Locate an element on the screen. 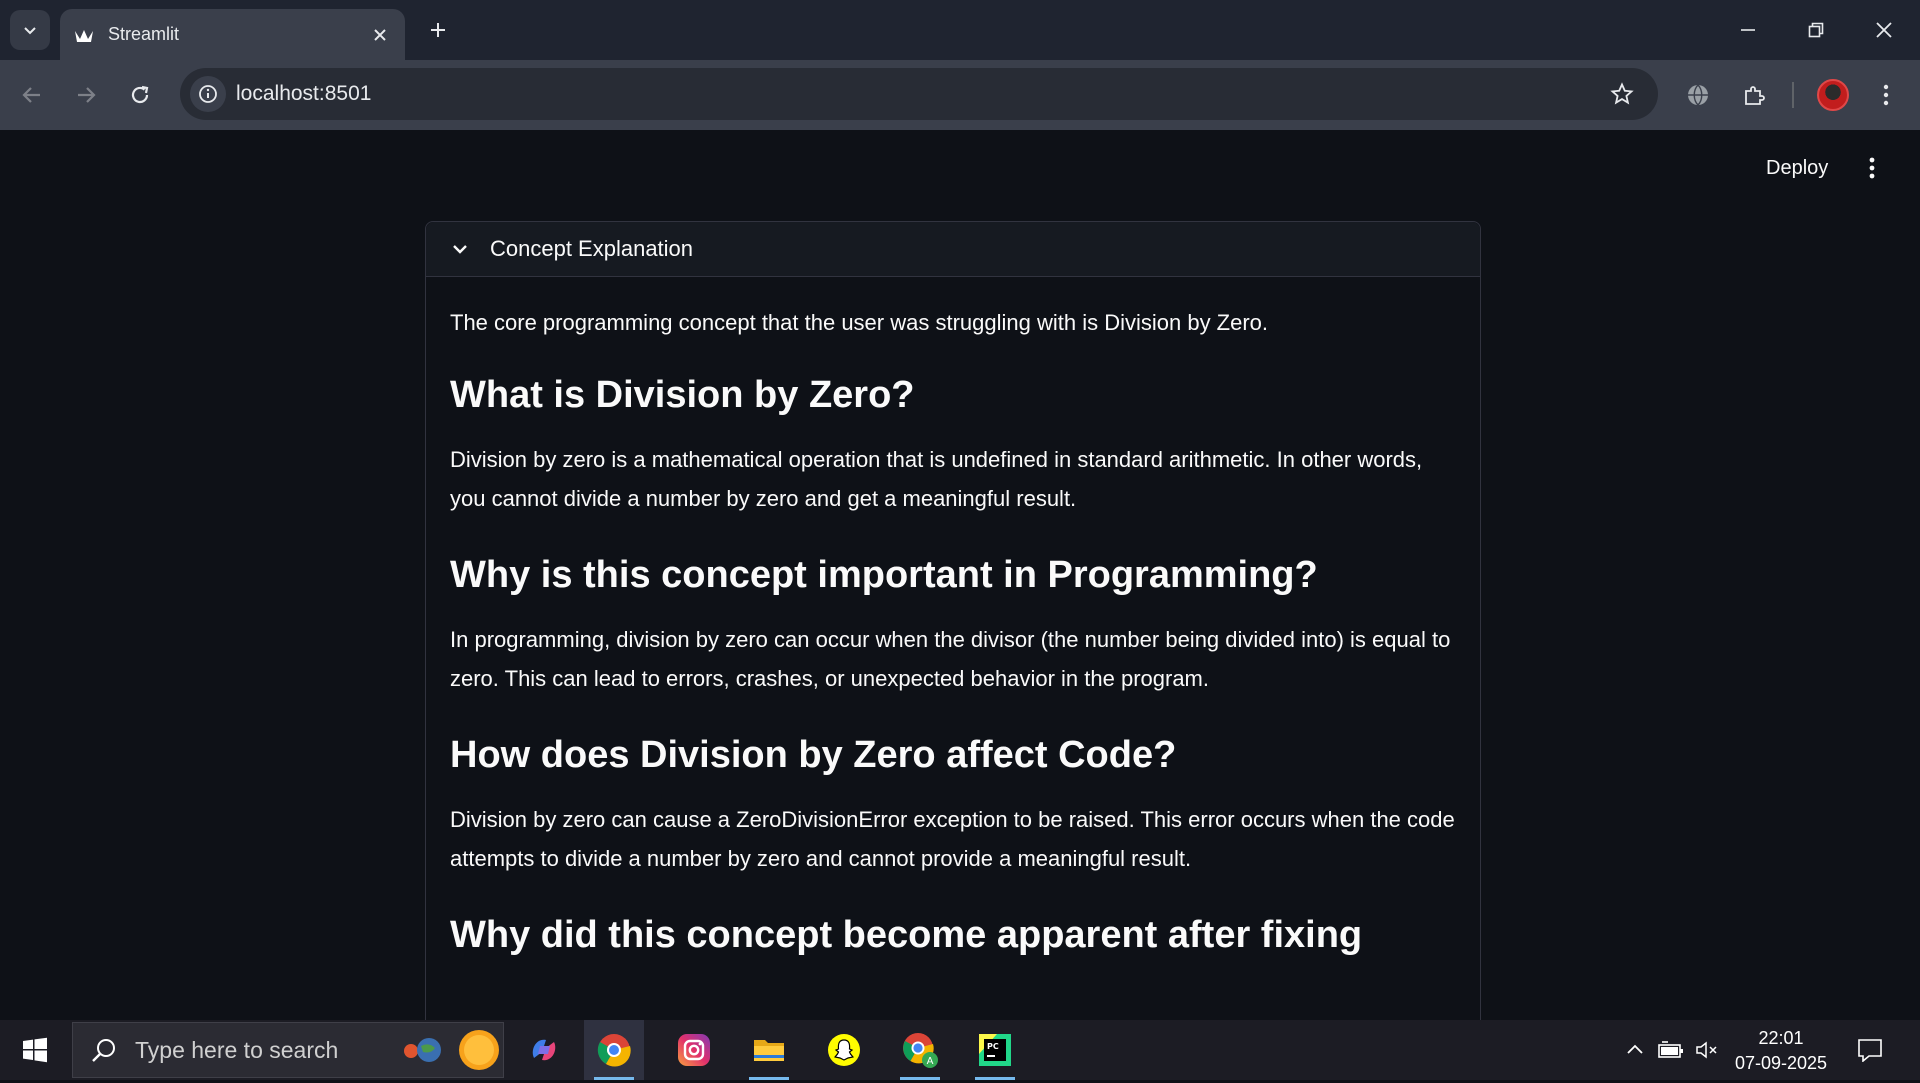 The height and width of the screenshot is (1083, 1920). speaker-muted-icon is located at coordinates (1707, 1050).